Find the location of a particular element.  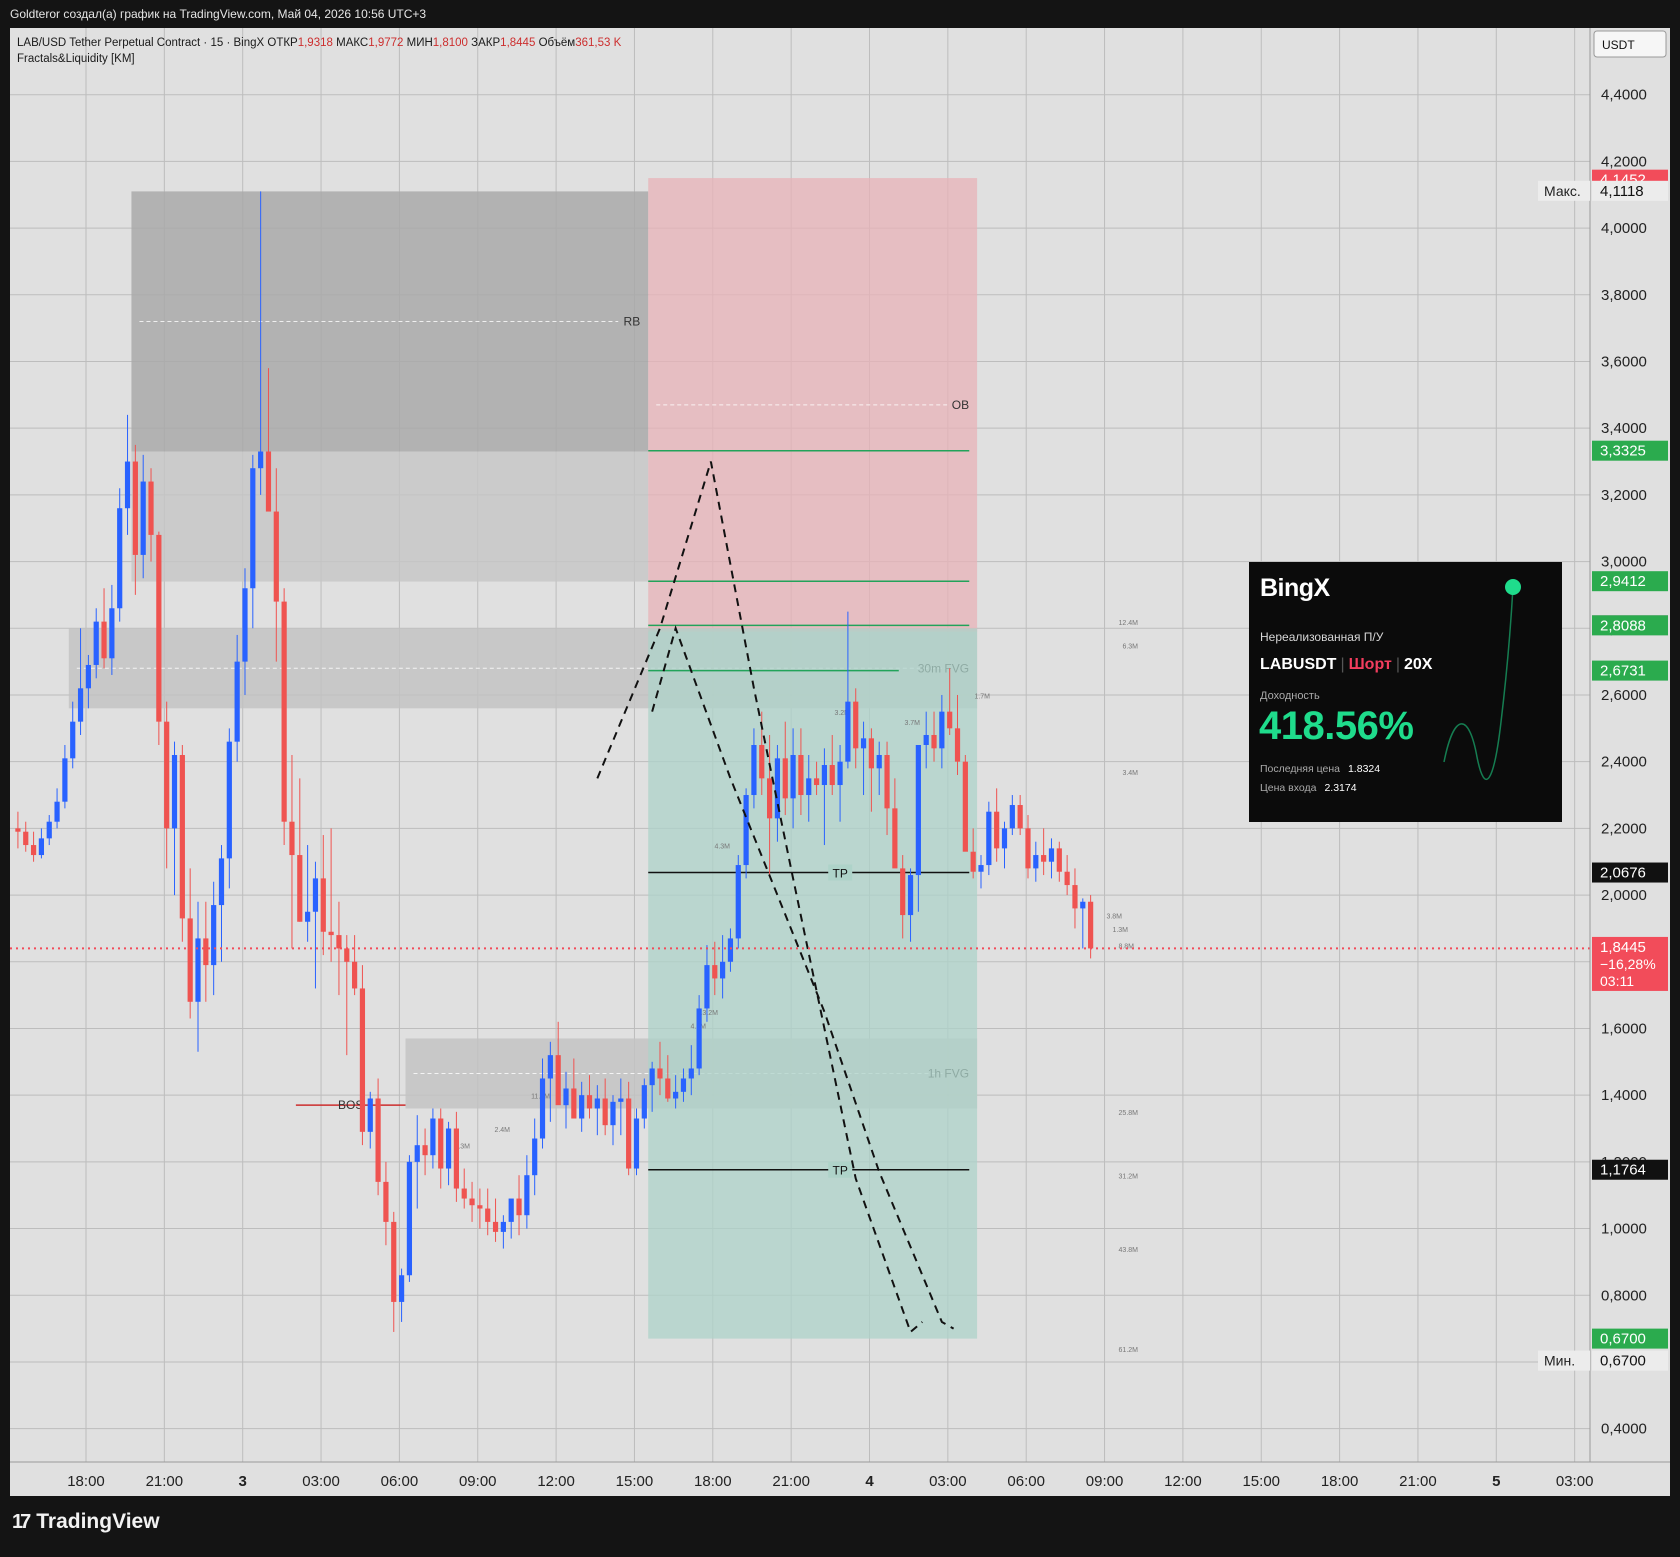

price-tick: 2,0000 is located at coordinates (1624, 895).